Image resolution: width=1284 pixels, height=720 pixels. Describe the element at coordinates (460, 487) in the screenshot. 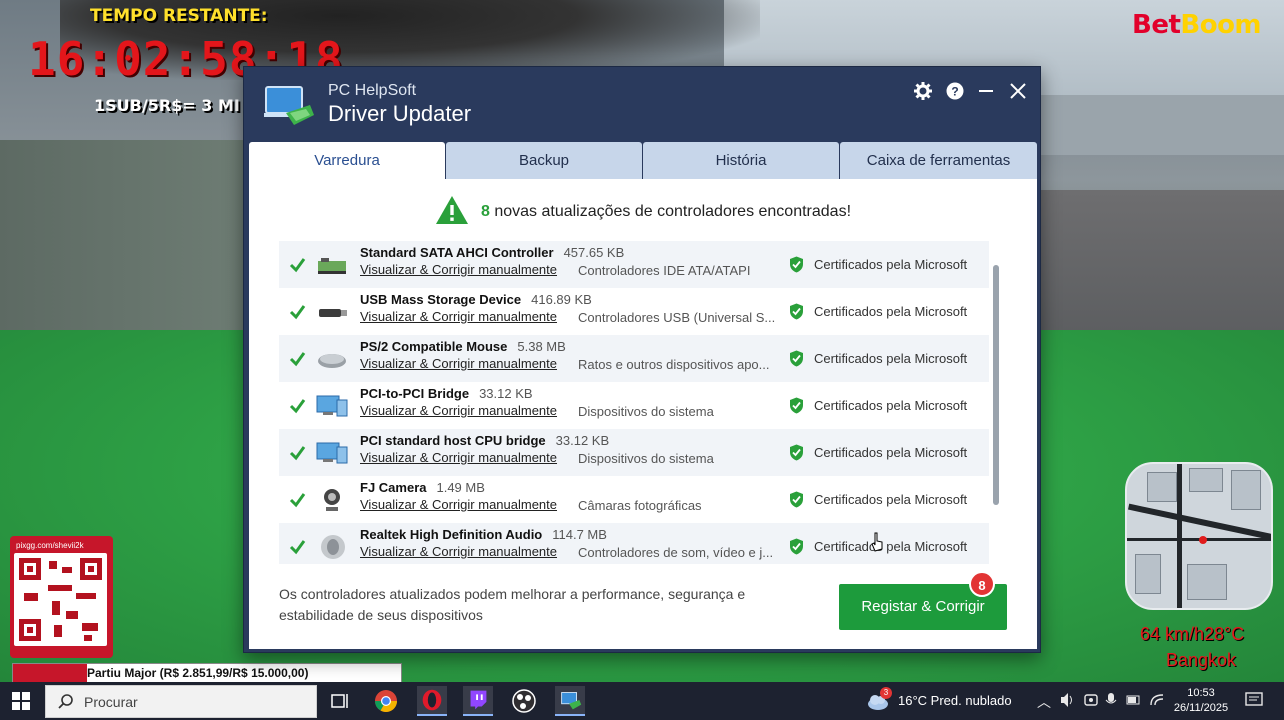

I see `driver-size: 1.49 MB` at that location.